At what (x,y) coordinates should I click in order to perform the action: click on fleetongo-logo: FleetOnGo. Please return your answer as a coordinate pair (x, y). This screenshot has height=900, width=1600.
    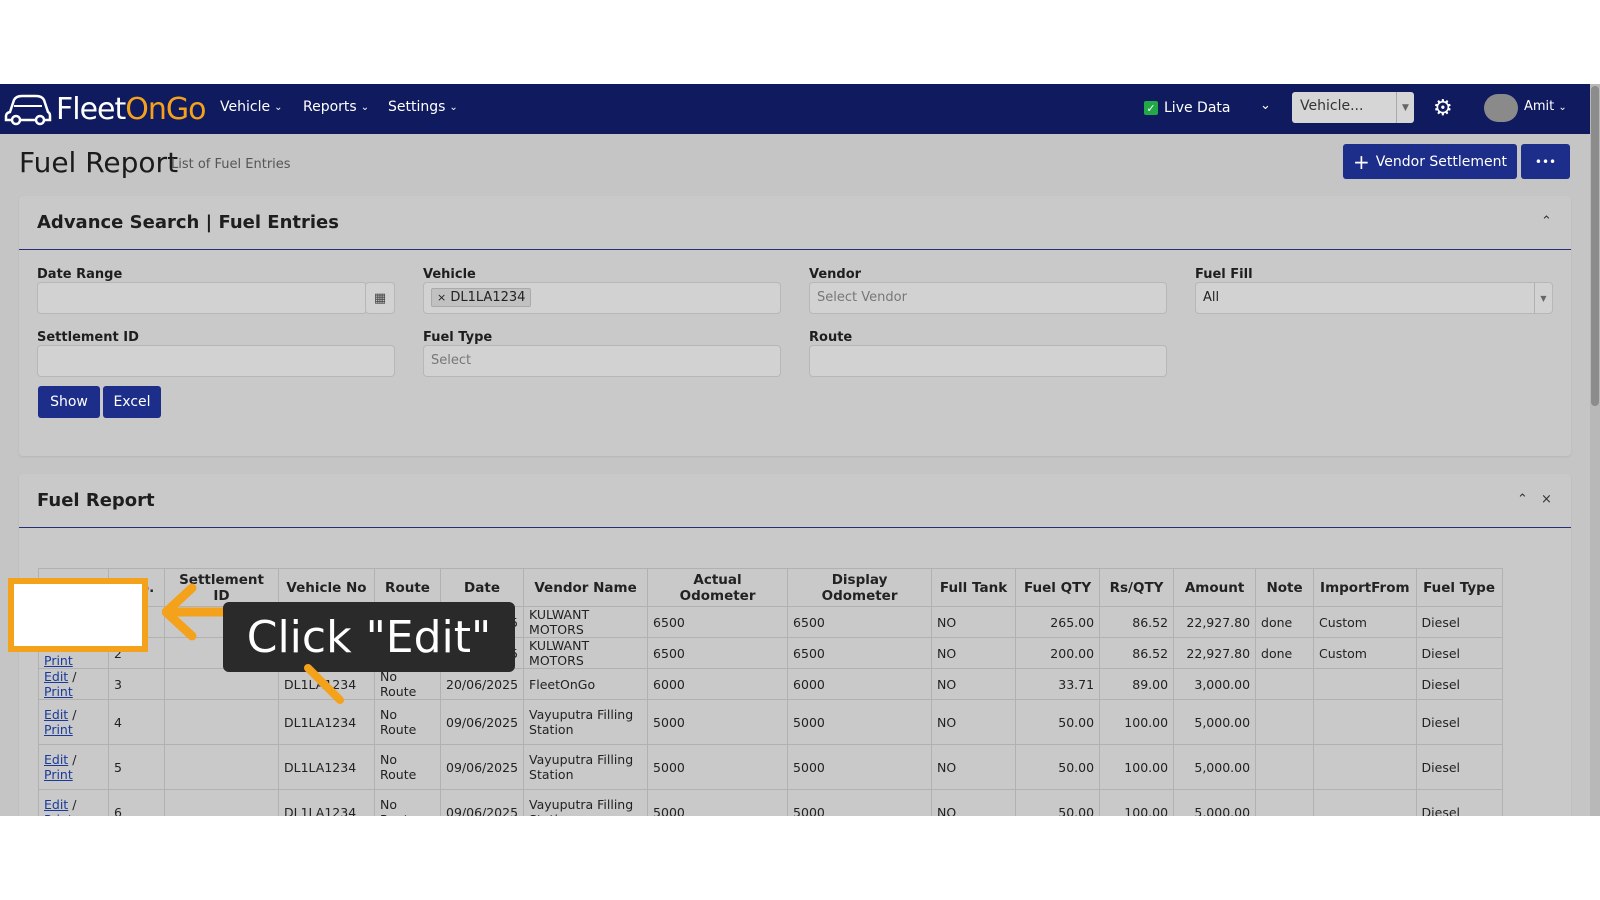
    Looking at the image, I should click on (105, 109).